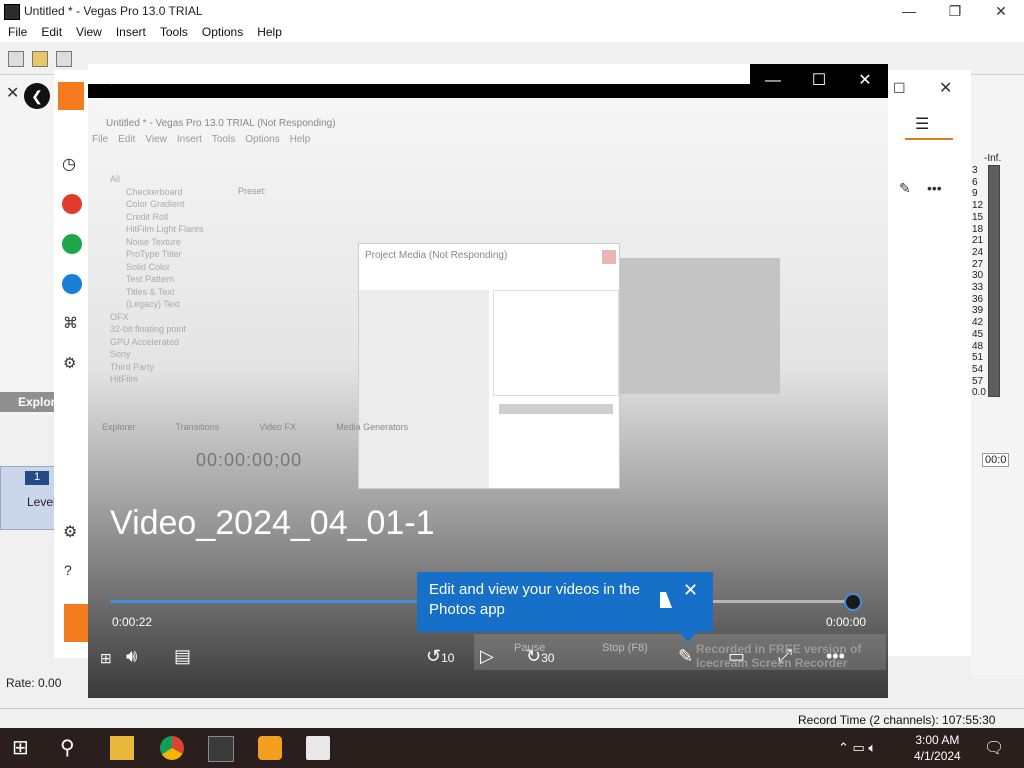 This screenshot has width=1024, height=768. What do you see at coordinates (488, 81) in the screenshot?
I see `player-titlebar: ← — ☐ ✕` at bounding box center [488, 81].